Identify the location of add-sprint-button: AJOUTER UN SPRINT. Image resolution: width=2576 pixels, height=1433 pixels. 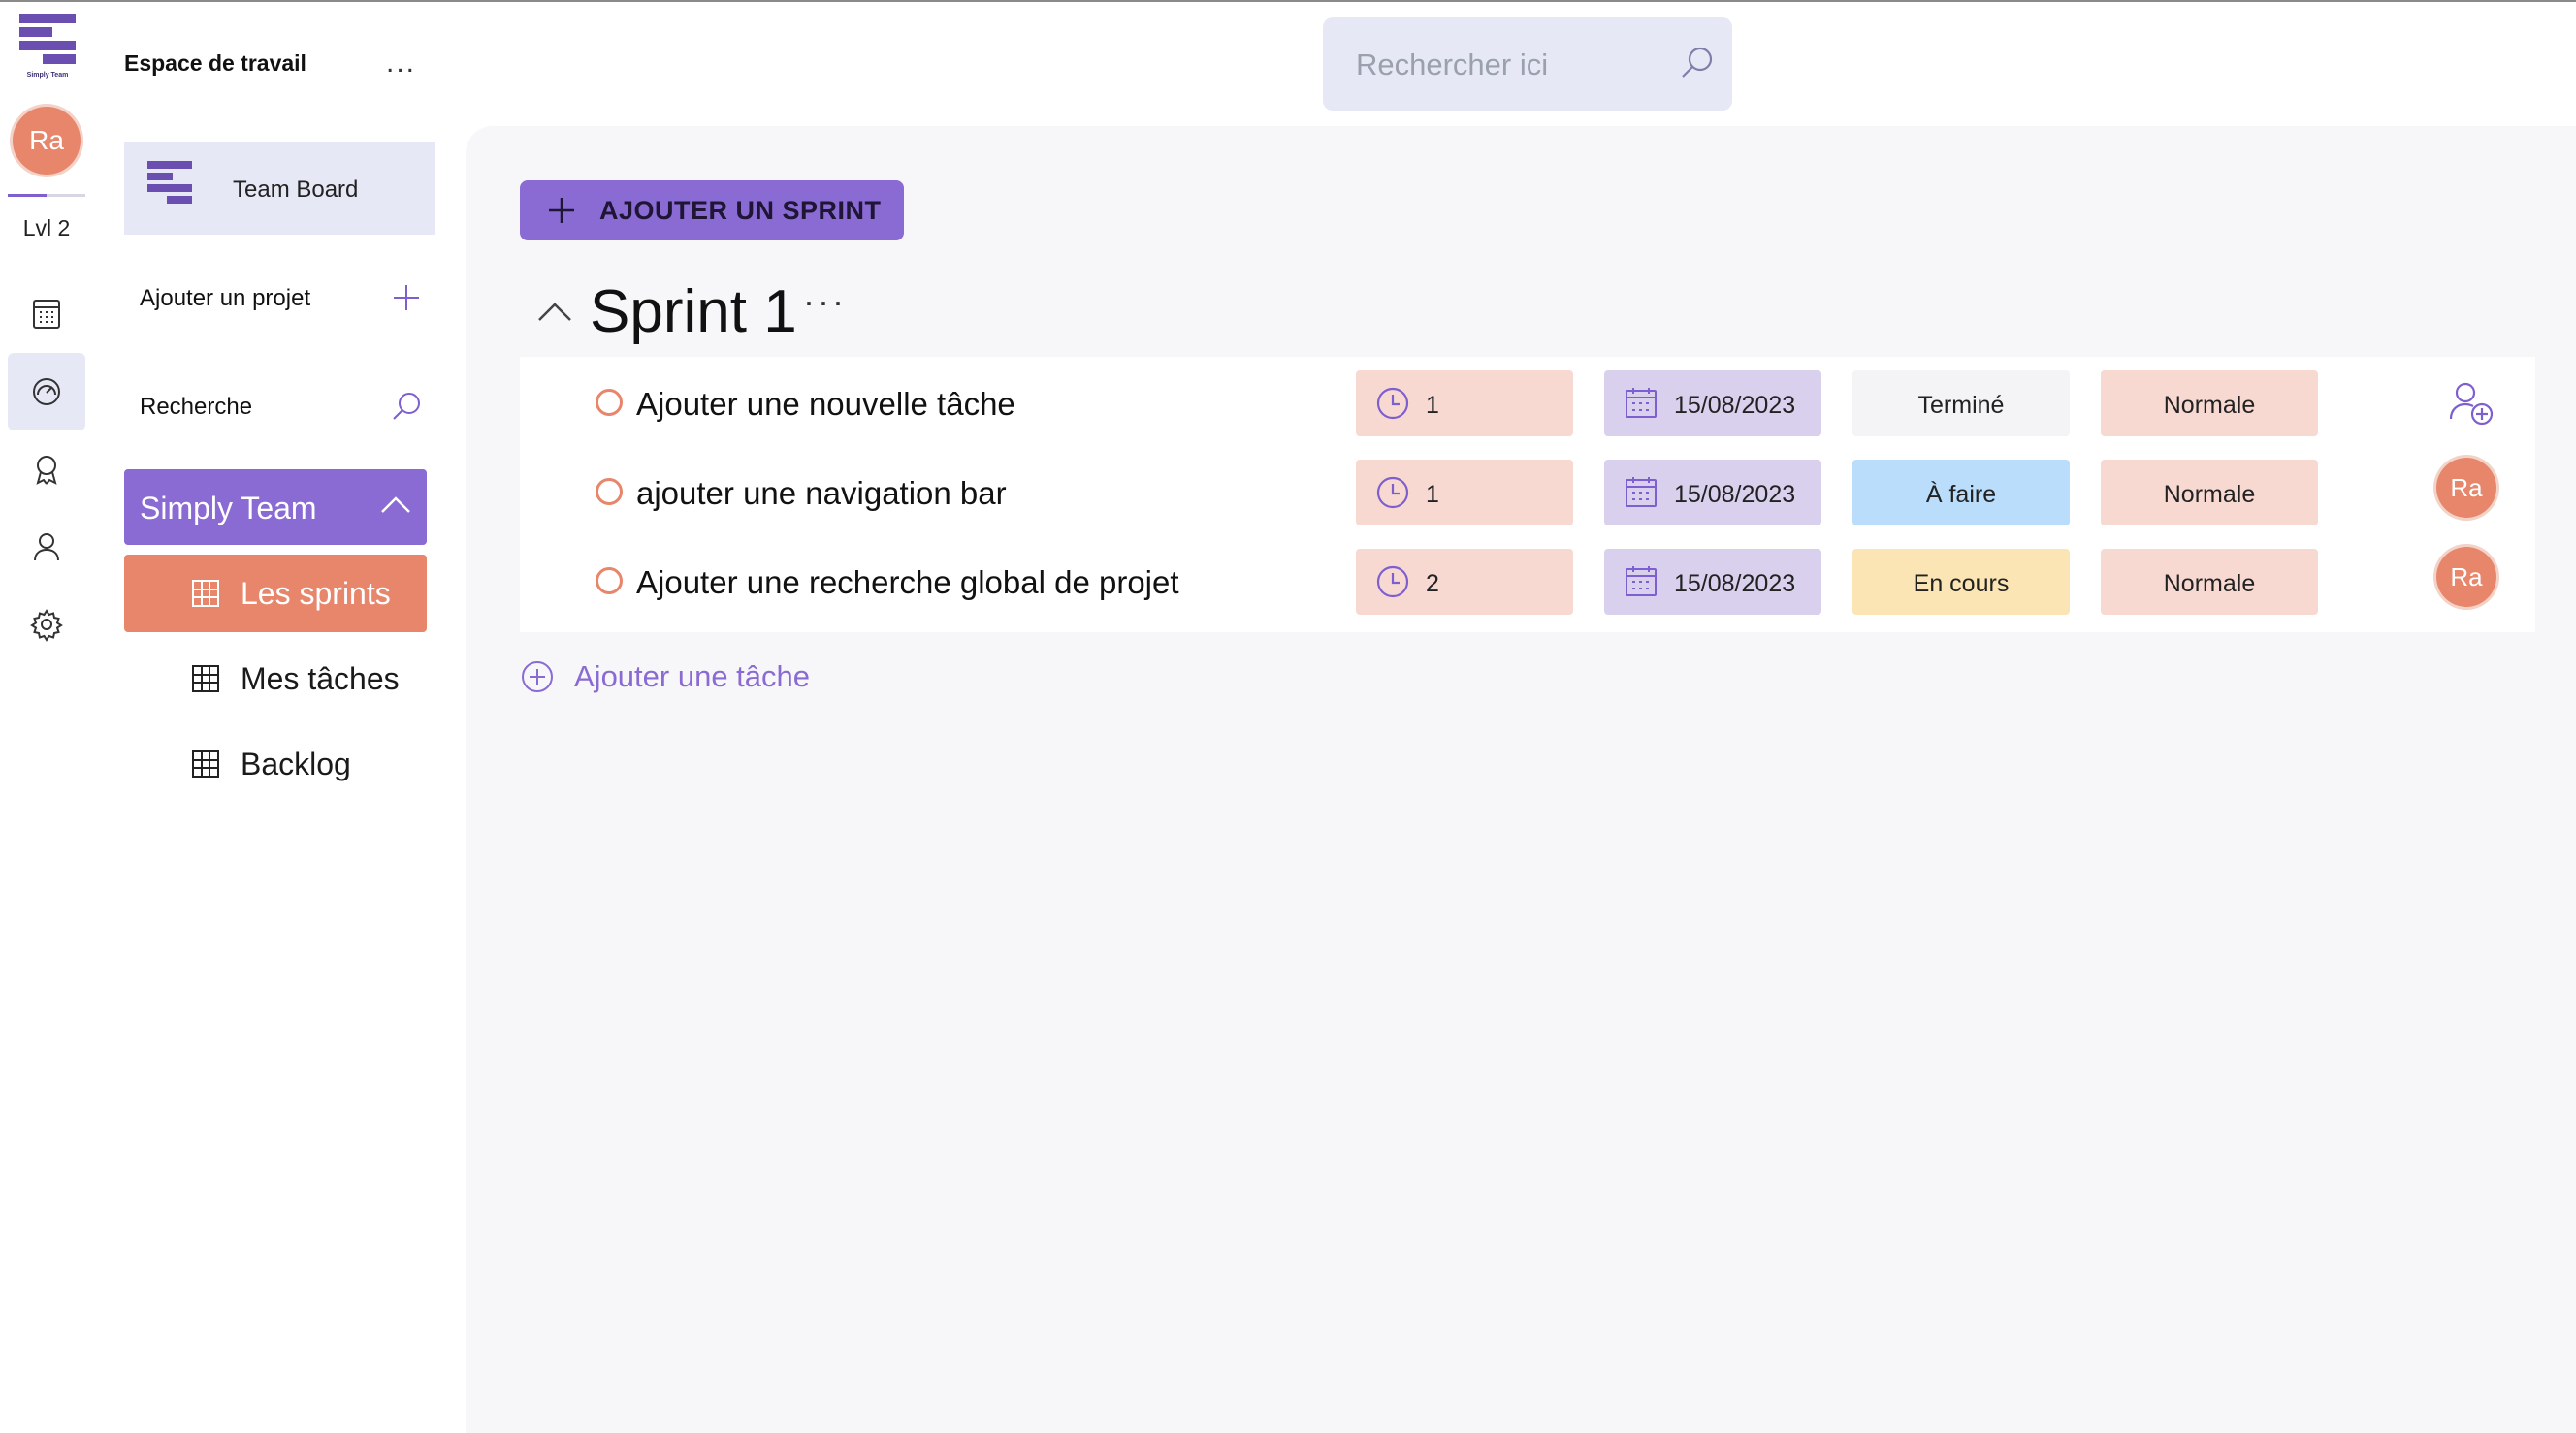
(712, 210).